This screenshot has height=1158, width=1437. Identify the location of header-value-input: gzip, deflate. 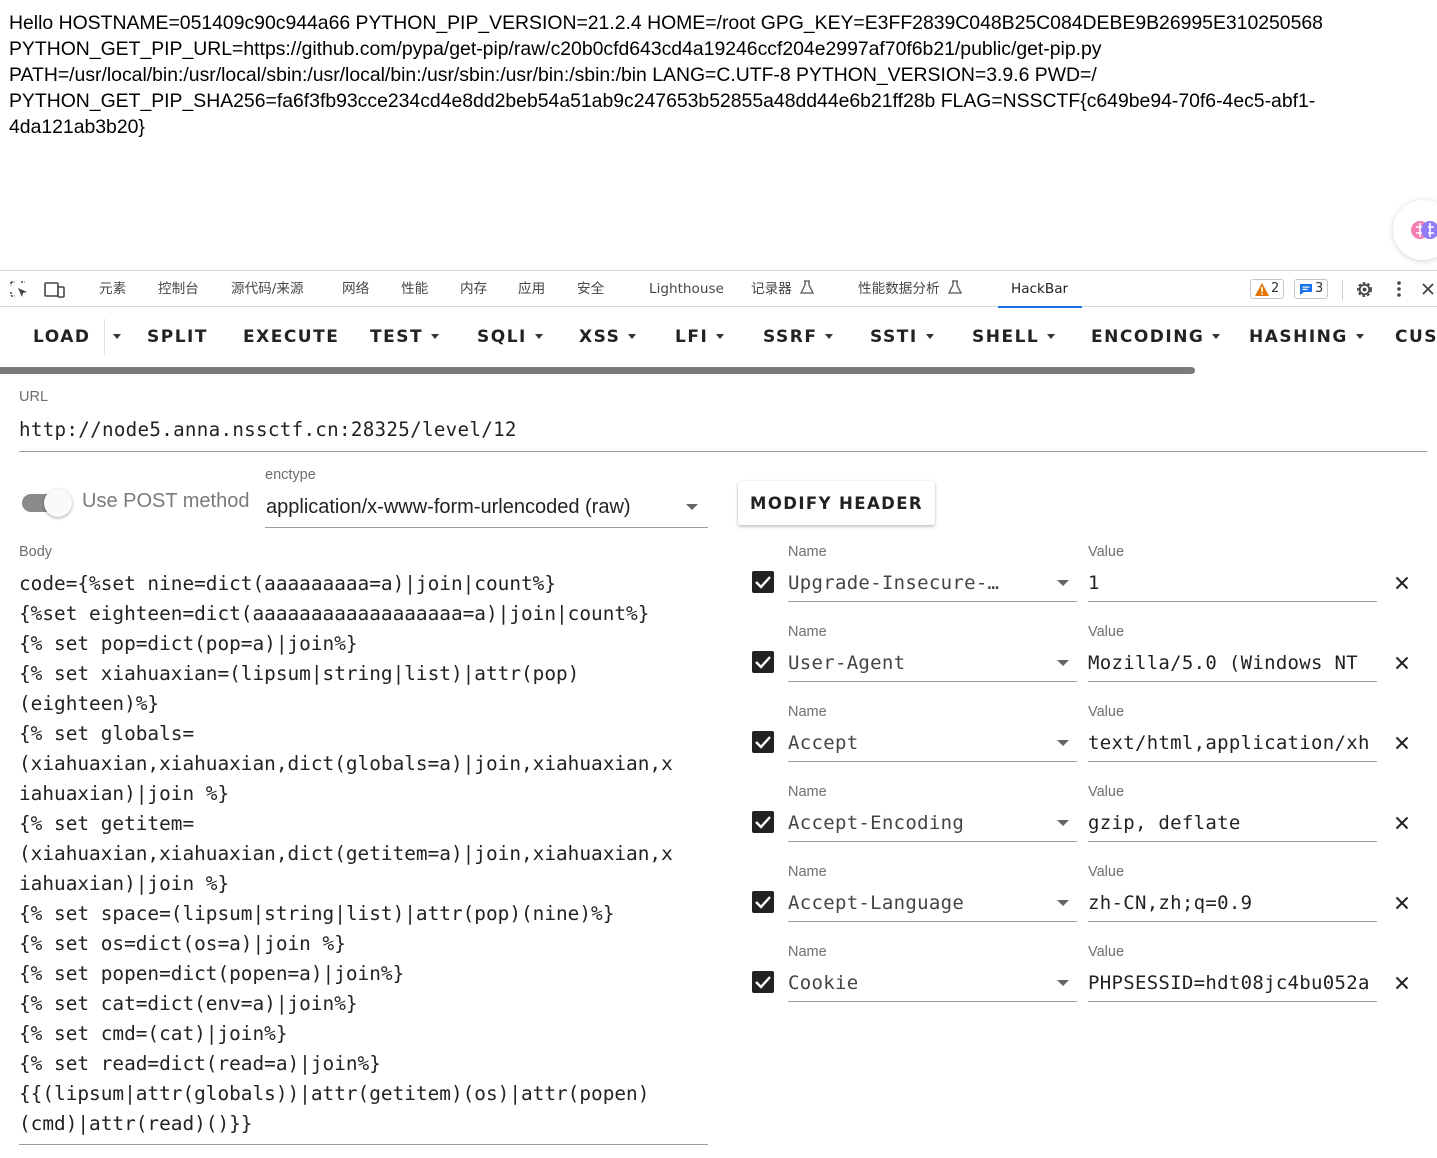
(1232, 824).